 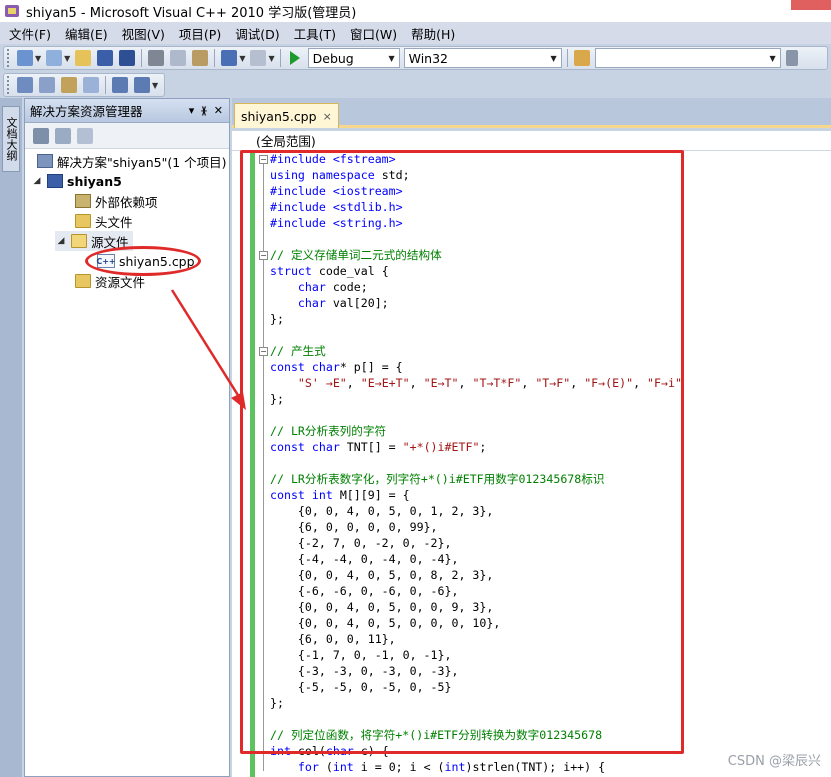 I want to click on tree-solution: 解决方案"shiyan5"(1 个项目), so click(x=132, y=161).